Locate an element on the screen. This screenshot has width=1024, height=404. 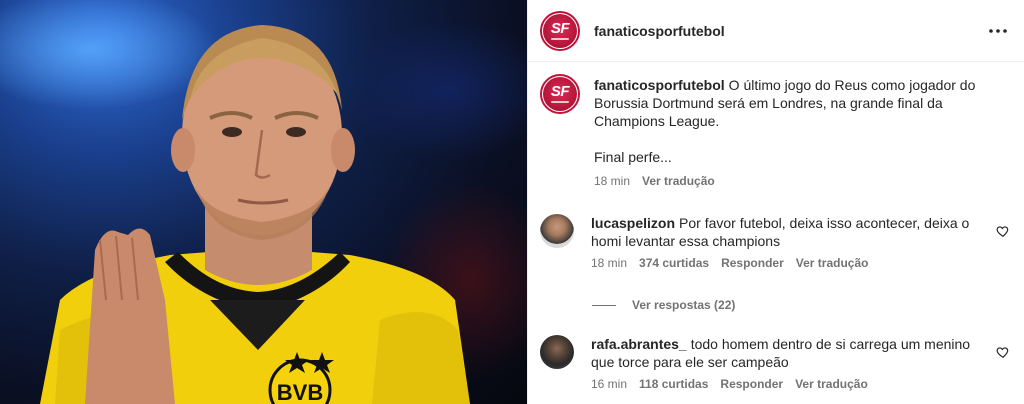
caption-translate-link: Ver tradução is located at coordinates (678, 181).